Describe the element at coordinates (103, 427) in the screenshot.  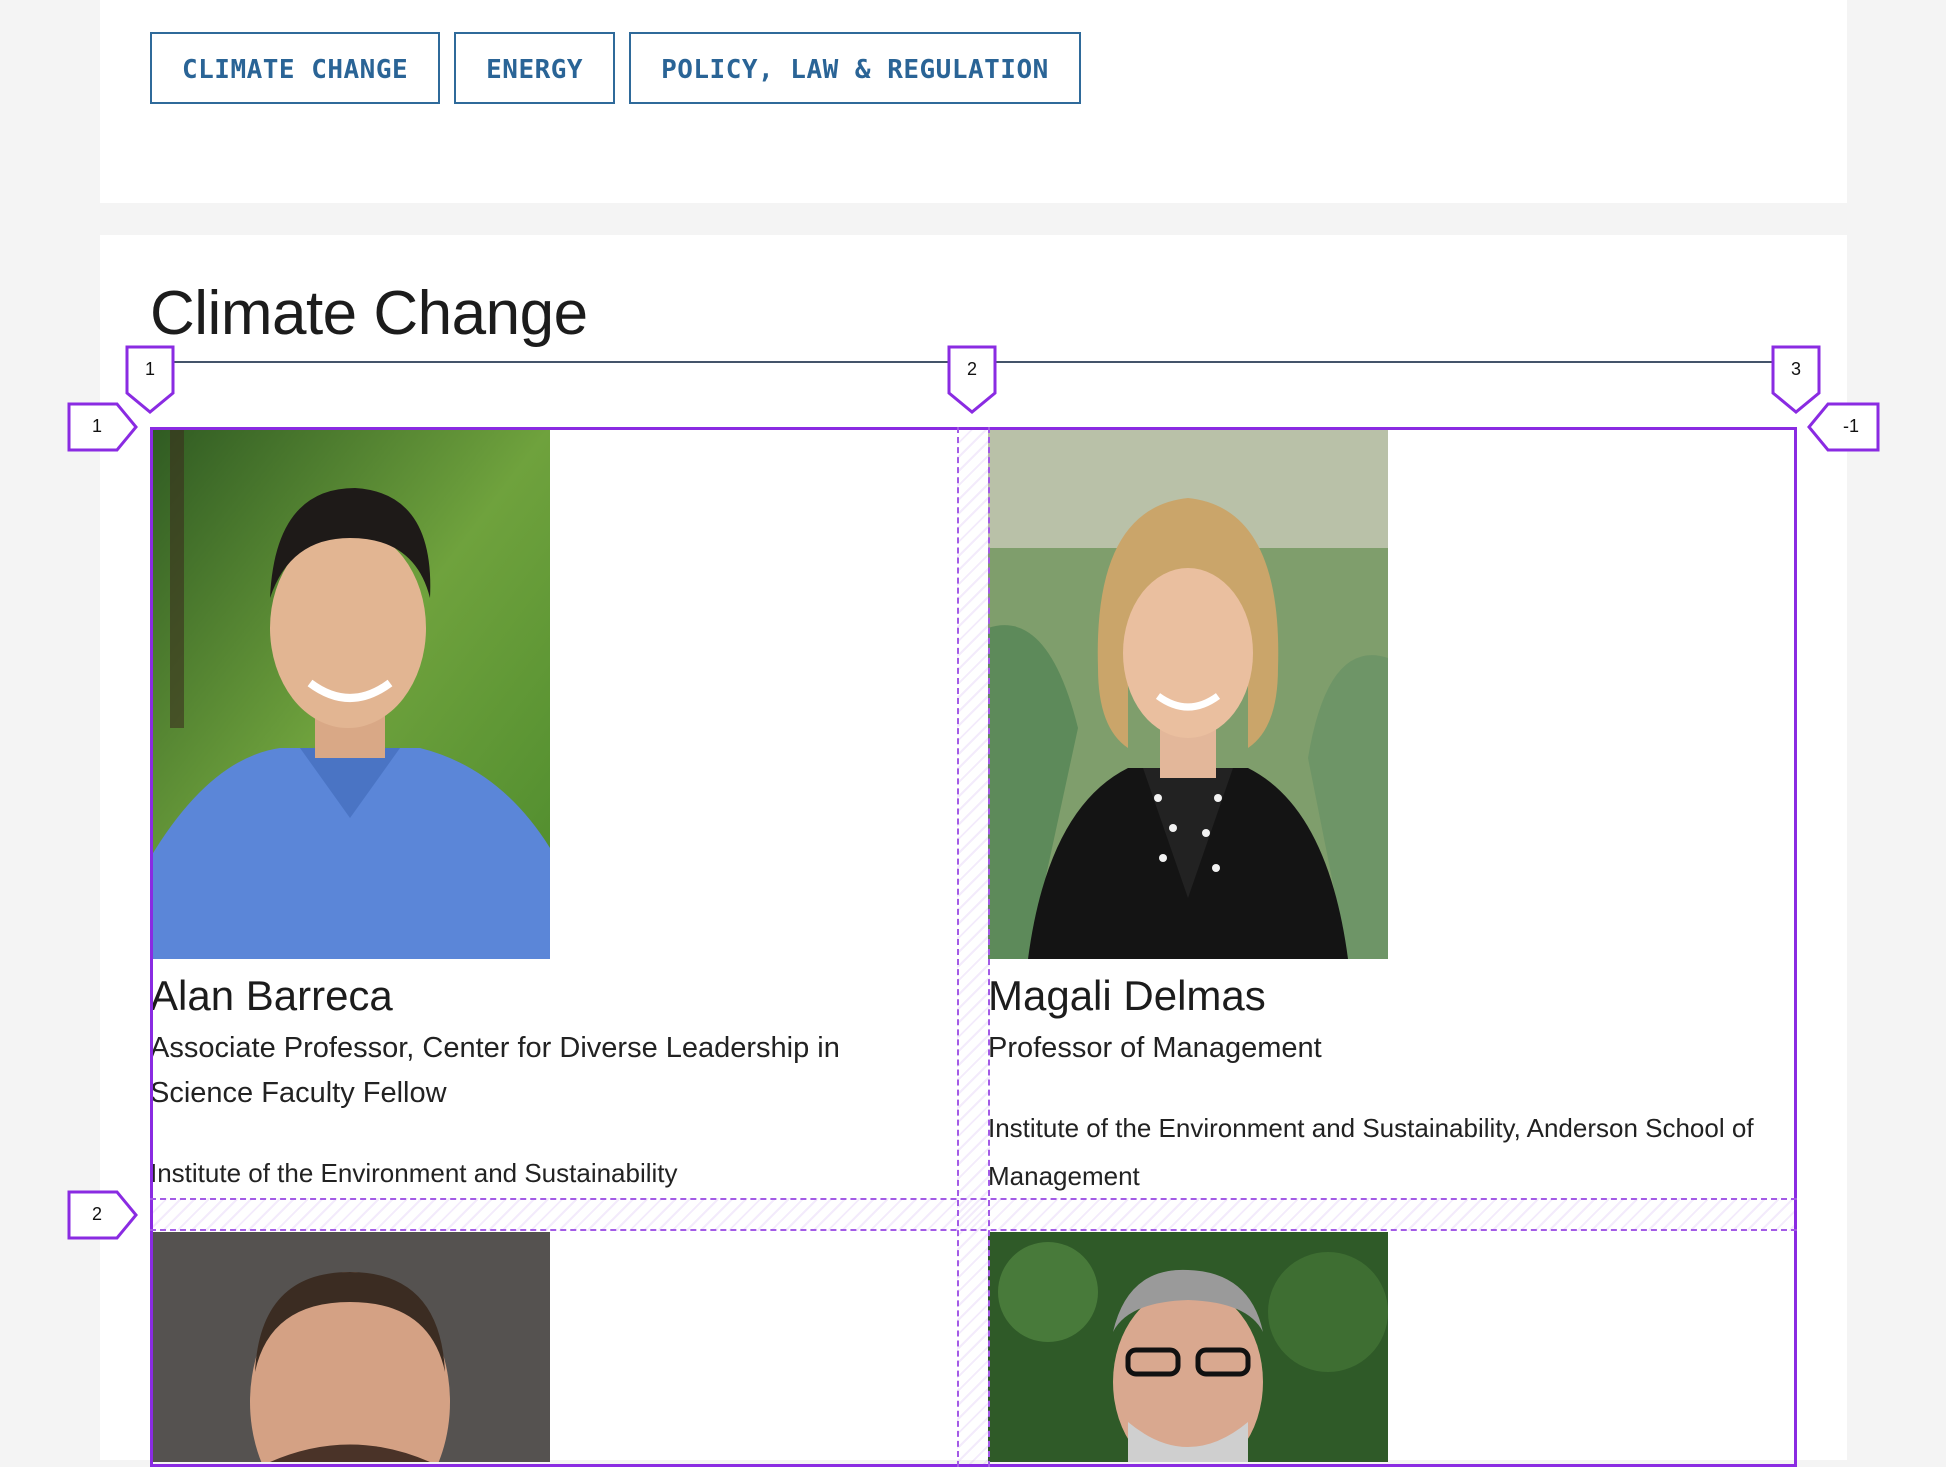
I see `grid-row-marker-1: 1` at that location.